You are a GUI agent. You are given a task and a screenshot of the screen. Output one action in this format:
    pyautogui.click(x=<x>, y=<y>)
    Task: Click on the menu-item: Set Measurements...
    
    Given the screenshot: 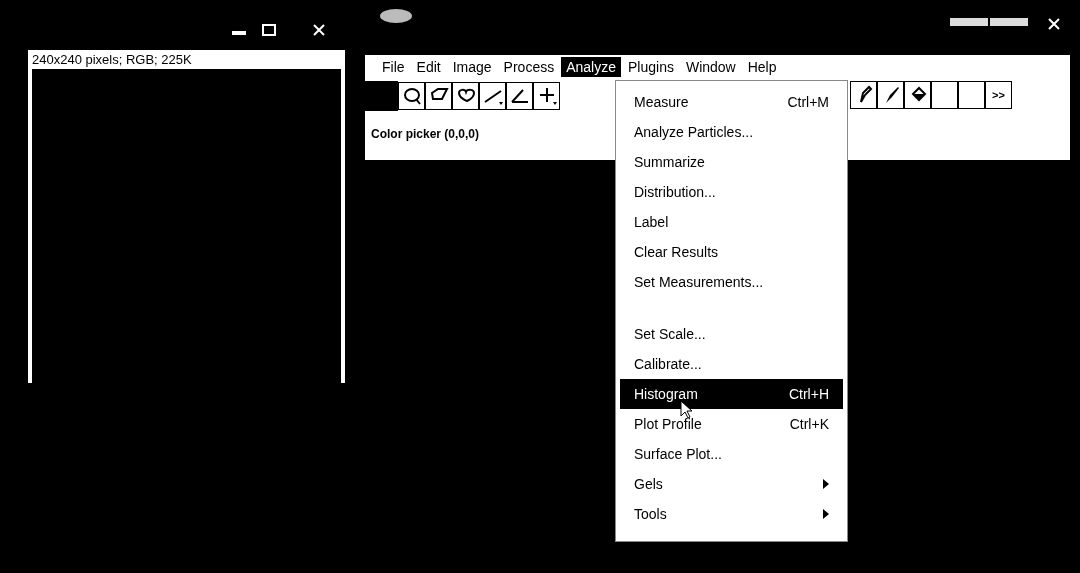 What is the action you would take?
    pyautogui.click(x=731, y=282)
    